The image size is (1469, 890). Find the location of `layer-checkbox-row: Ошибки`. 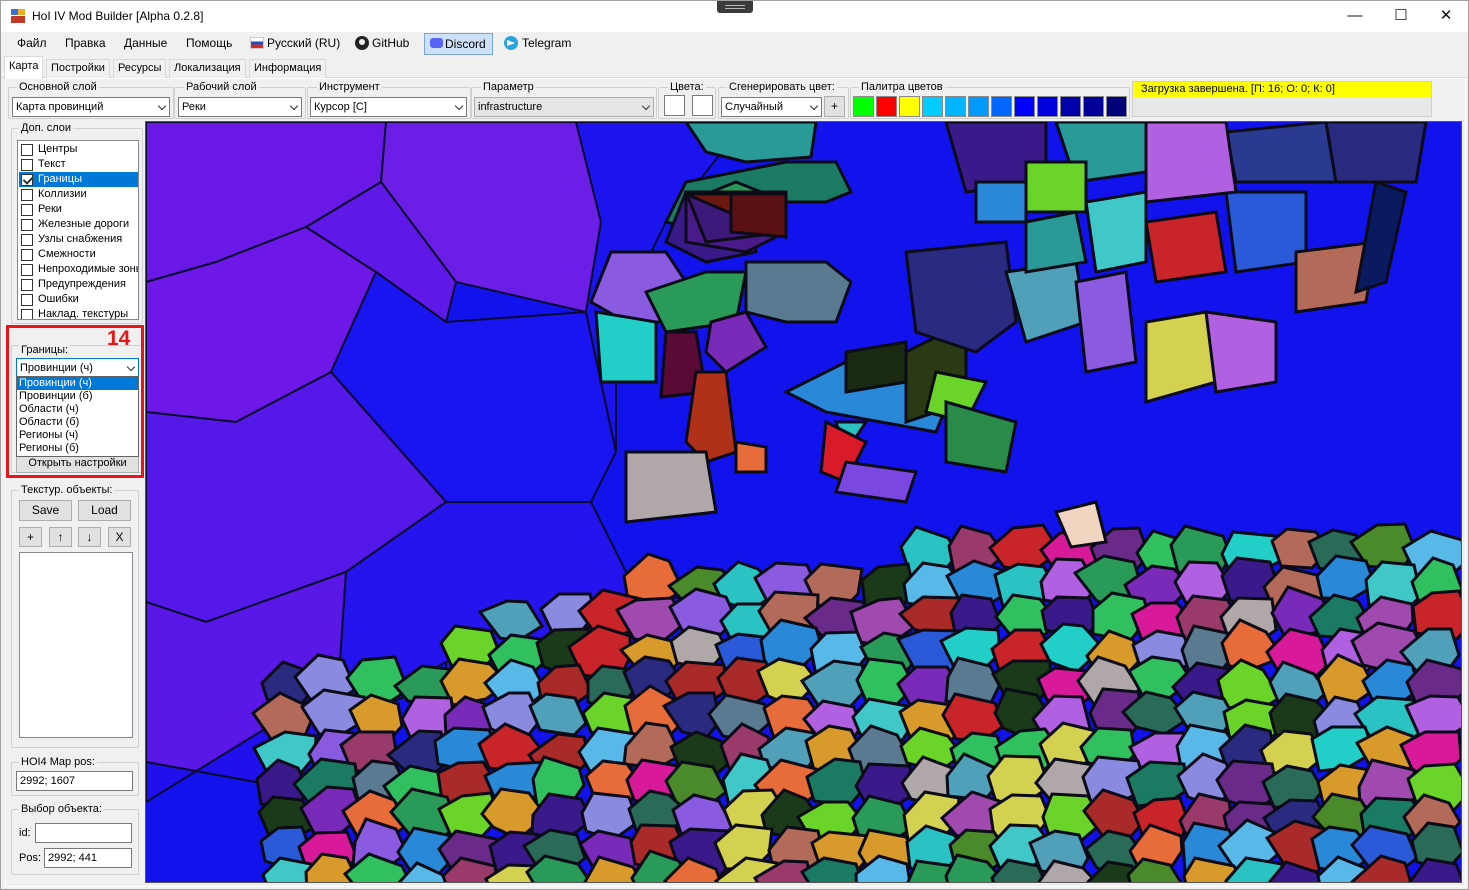

layer-checkbox-row: Ошибки is located at coordinates (78, 299).